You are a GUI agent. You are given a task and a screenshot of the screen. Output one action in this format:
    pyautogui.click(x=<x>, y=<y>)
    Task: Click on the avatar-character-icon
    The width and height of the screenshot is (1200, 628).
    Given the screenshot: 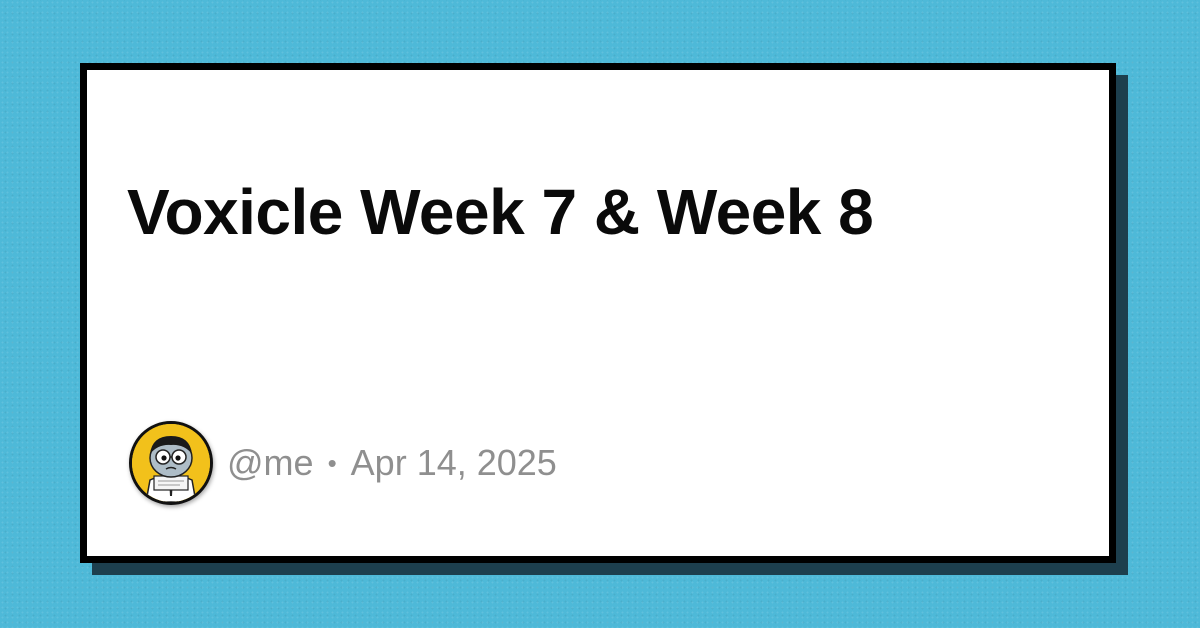 What is the action you would take?
    pyautogui.click(x=171, y=463)
    